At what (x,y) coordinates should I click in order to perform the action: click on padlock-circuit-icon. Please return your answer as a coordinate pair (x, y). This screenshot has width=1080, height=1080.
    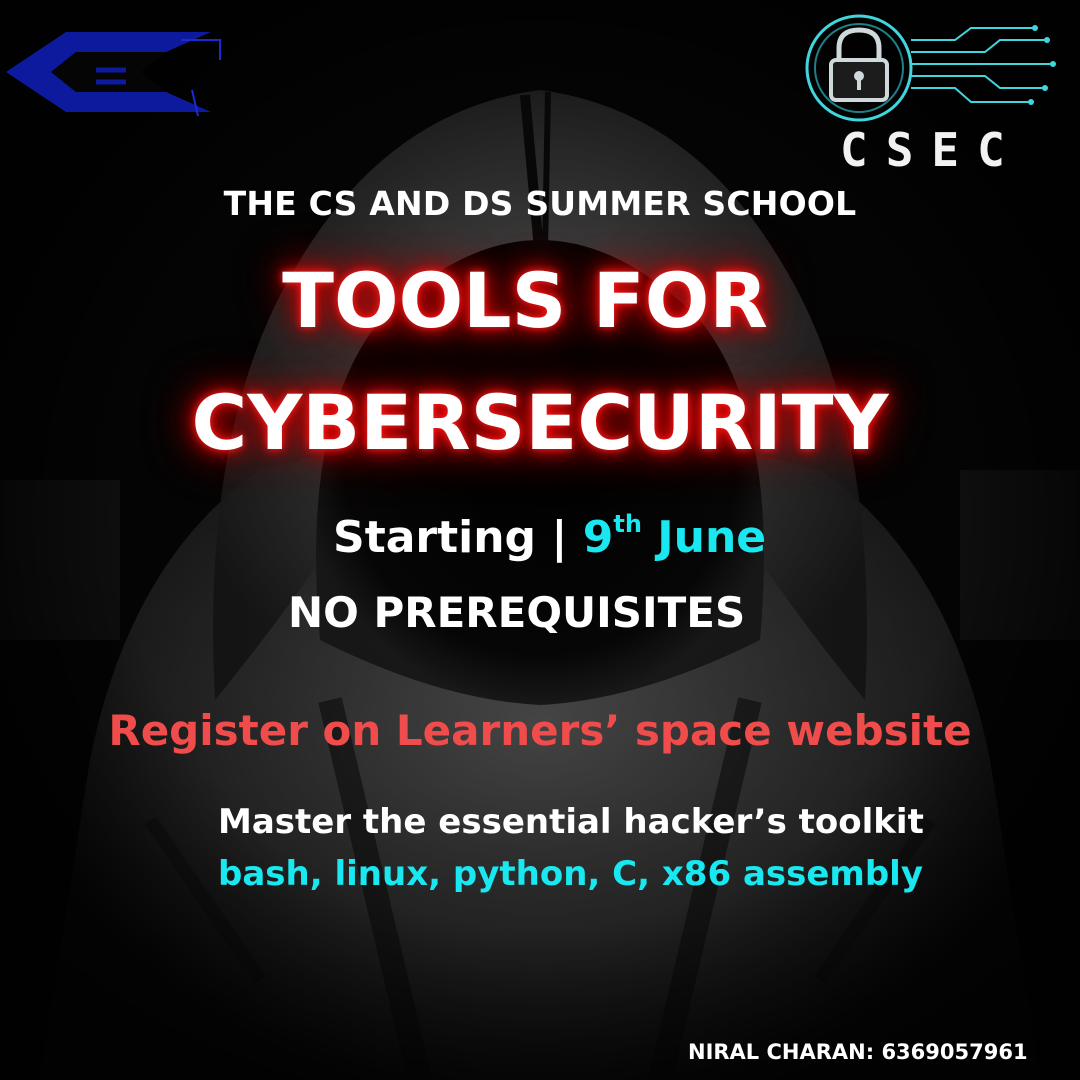
    Looking at the image, I should click on (930, 68).